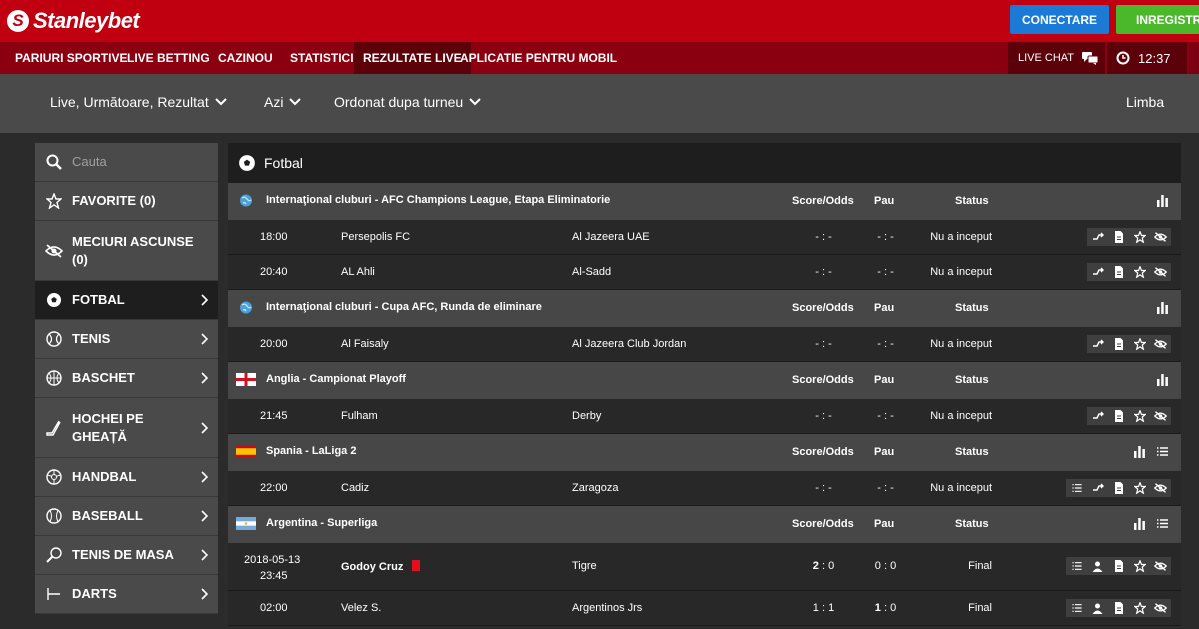  I want to click on nav-aplicatie-mobil: APLICATIE PENTRU MOBIL, so click(538, 58).